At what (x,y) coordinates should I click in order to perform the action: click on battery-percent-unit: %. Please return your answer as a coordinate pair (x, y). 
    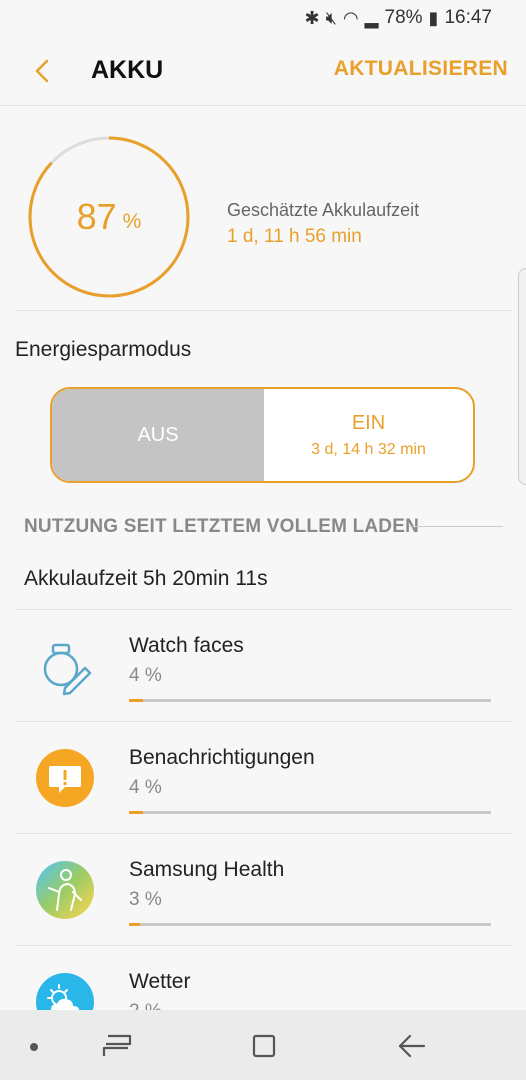
    Looking at the image, I should click on (132, 221).